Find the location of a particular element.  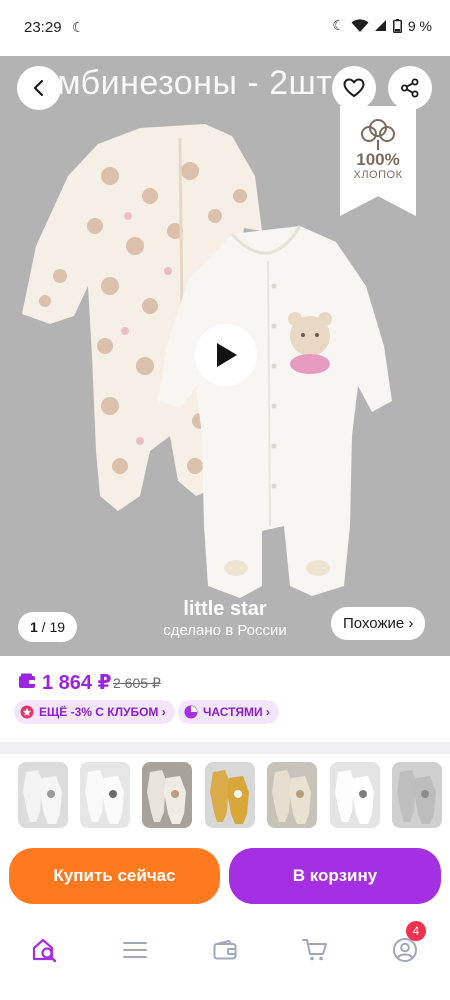

add-to-cart-button: В корзину is located at coordinates (335, 876).